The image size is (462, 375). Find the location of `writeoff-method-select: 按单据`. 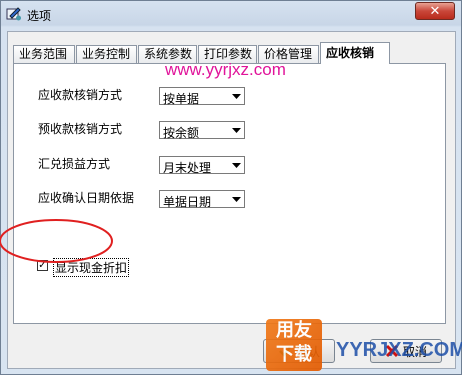

writeoff-method-select: 按单据 is located at coordinates (202, 96).